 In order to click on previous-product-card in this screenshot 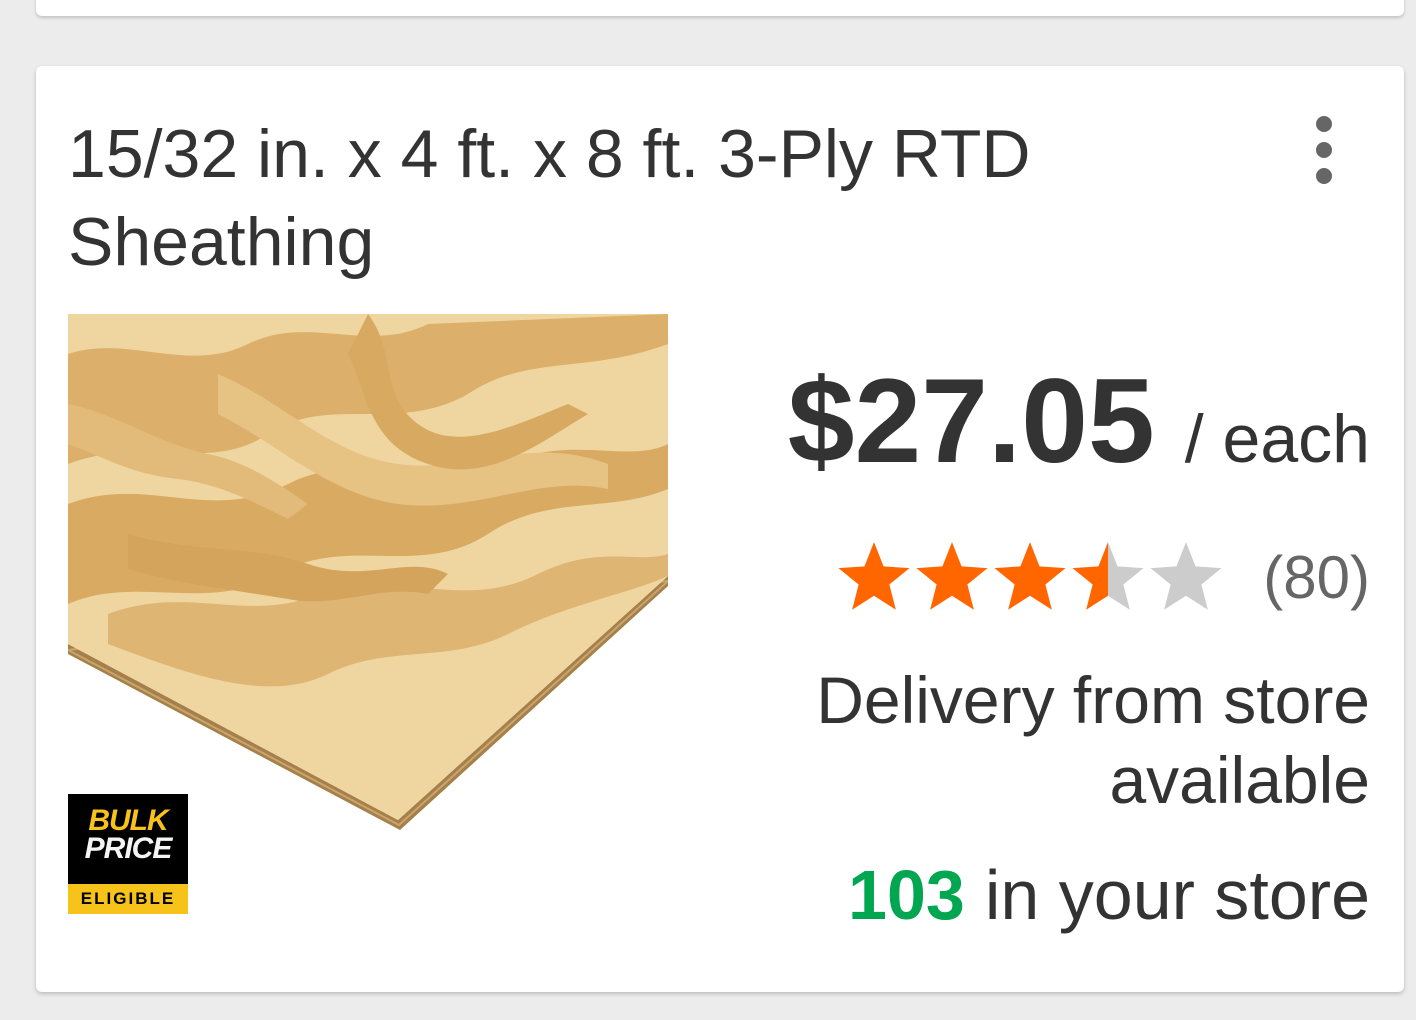, I will do `click(720, 8)`.